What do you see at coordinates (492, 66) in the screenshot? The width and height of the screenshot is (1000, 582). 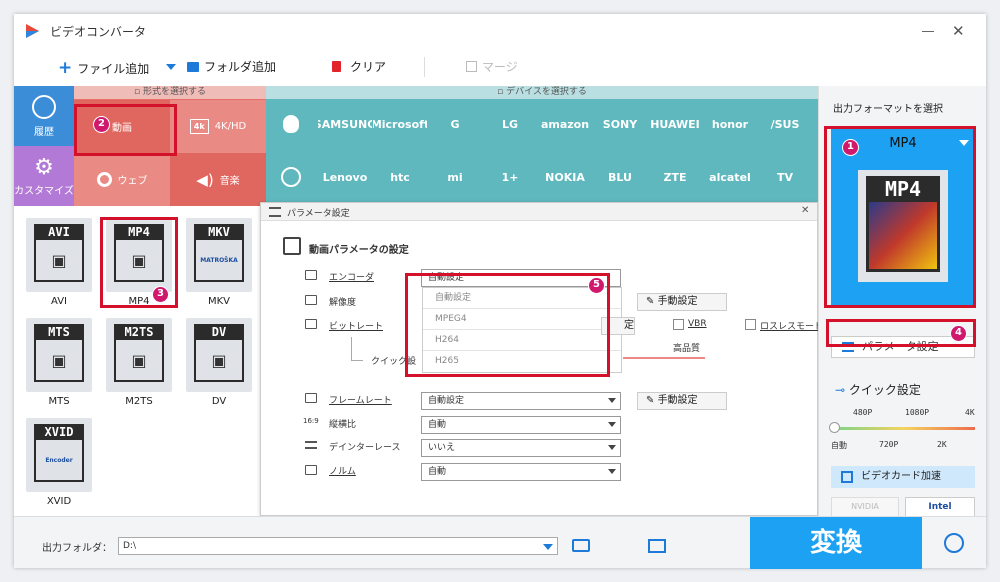 I see `merge-button: マージ` at bounding box center [492, 66].